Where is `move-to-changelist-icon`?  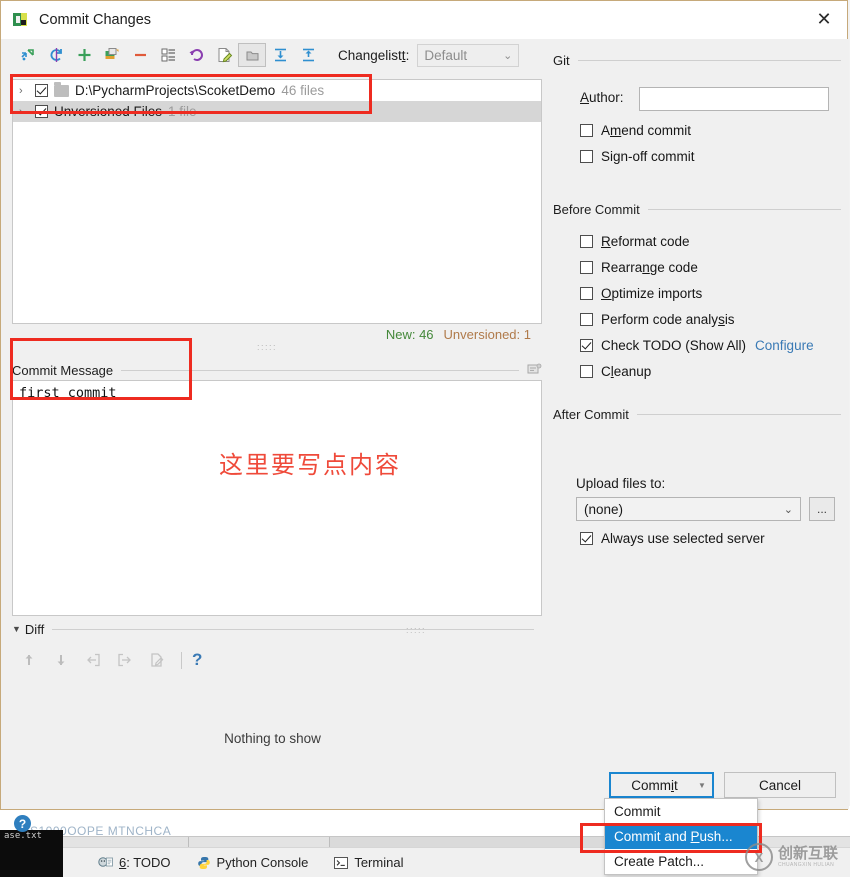 move-to-changelist-icon is located at coordinates (112, 55).